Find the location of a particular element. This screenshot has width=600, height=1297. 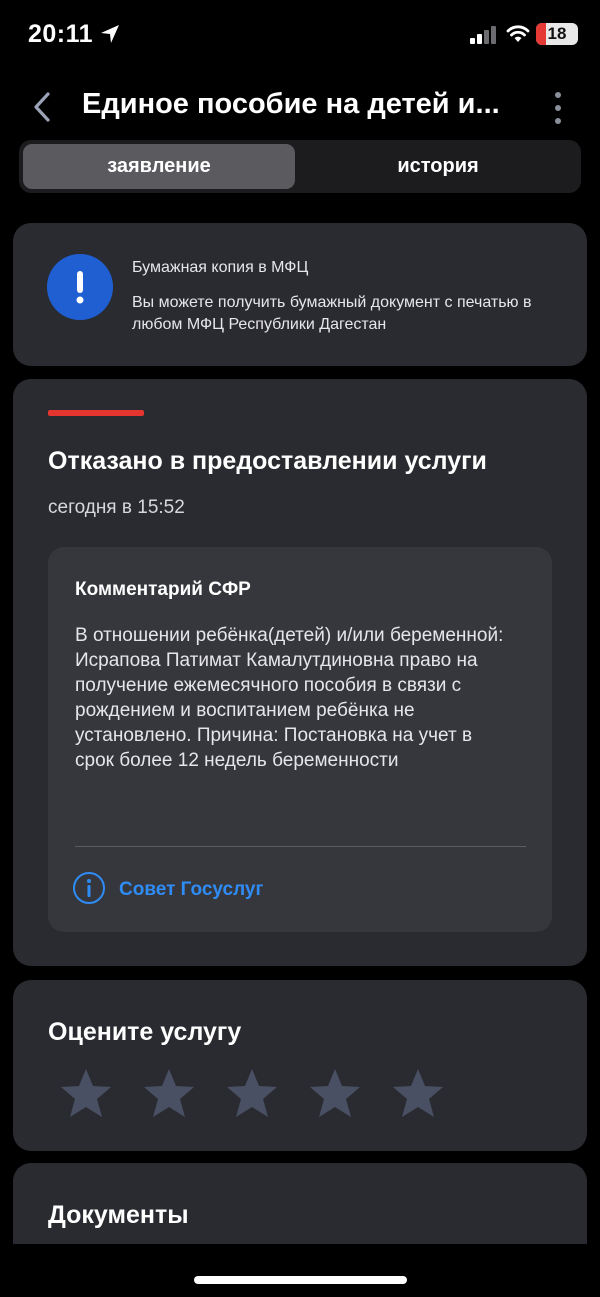

location-arrow-icon is located at coordinates (110, 34).